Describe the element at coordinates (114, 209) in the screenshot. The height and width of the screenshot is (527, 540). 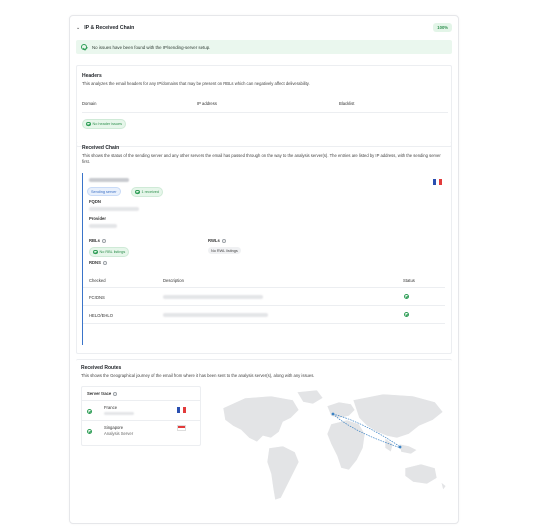
I see `fqdn-value-redacted` at that location.